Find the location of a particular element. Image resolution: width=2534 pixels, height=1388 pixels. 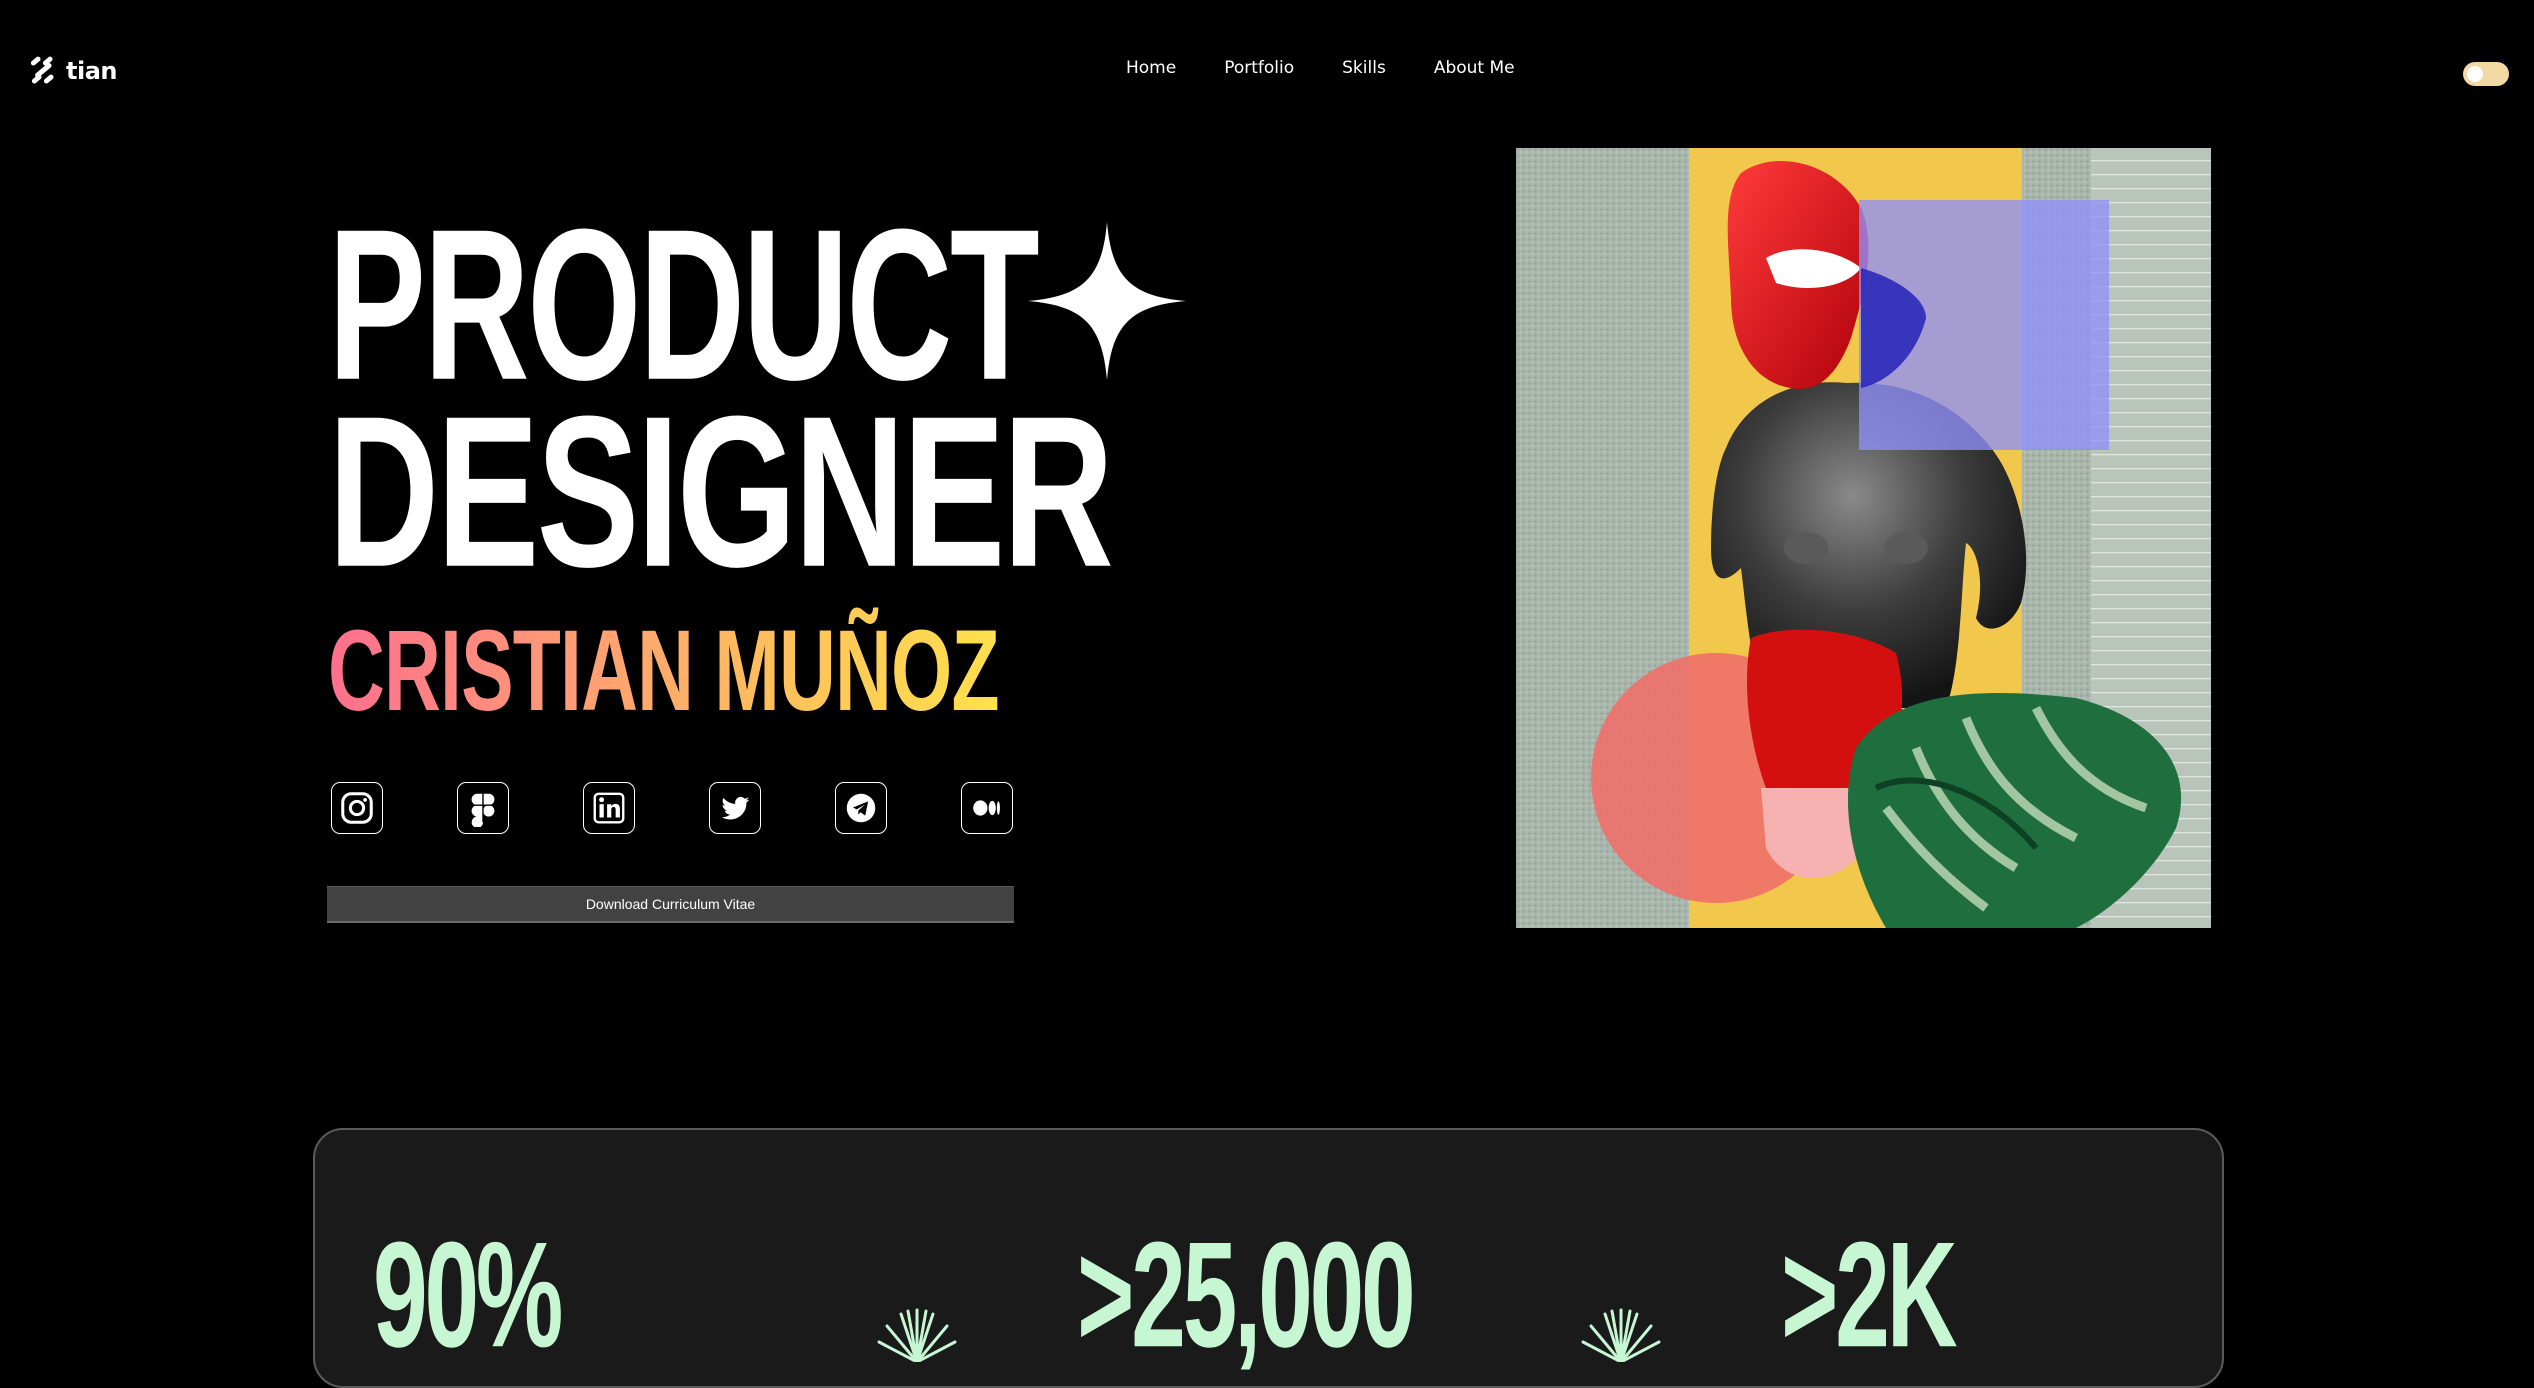

designer-name: CRISTIAN MUÑOZ is located at coordinates (664, 671).